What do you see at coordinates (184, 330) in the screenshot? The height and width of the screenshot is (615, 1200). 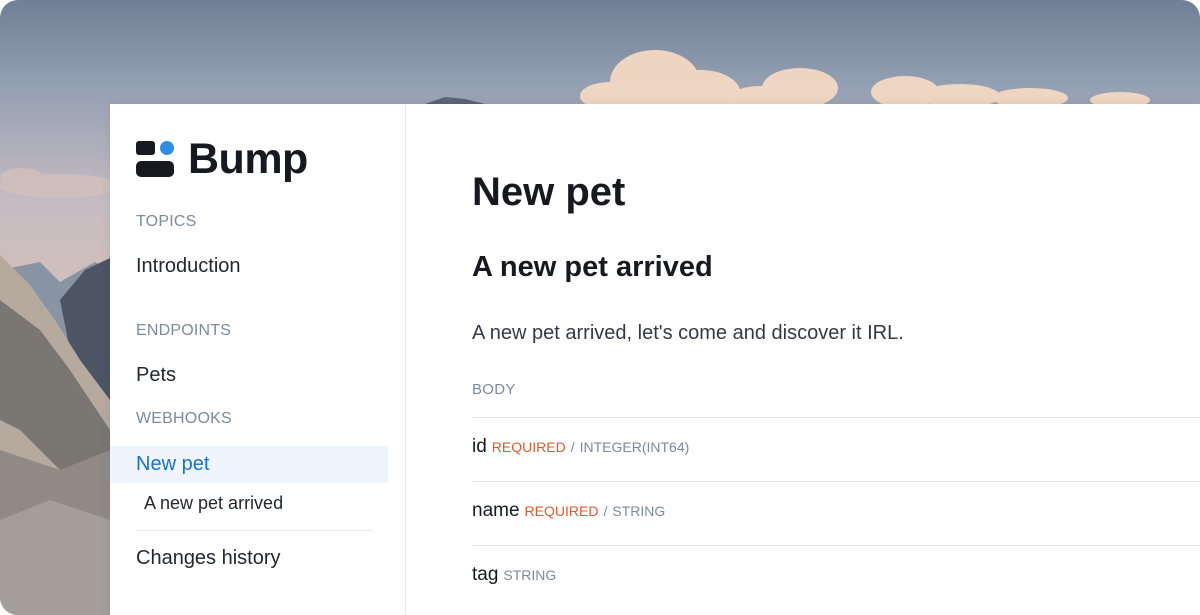 I see `endpoints-heading: ENDPOINTS` at bounding box center [184, 330].